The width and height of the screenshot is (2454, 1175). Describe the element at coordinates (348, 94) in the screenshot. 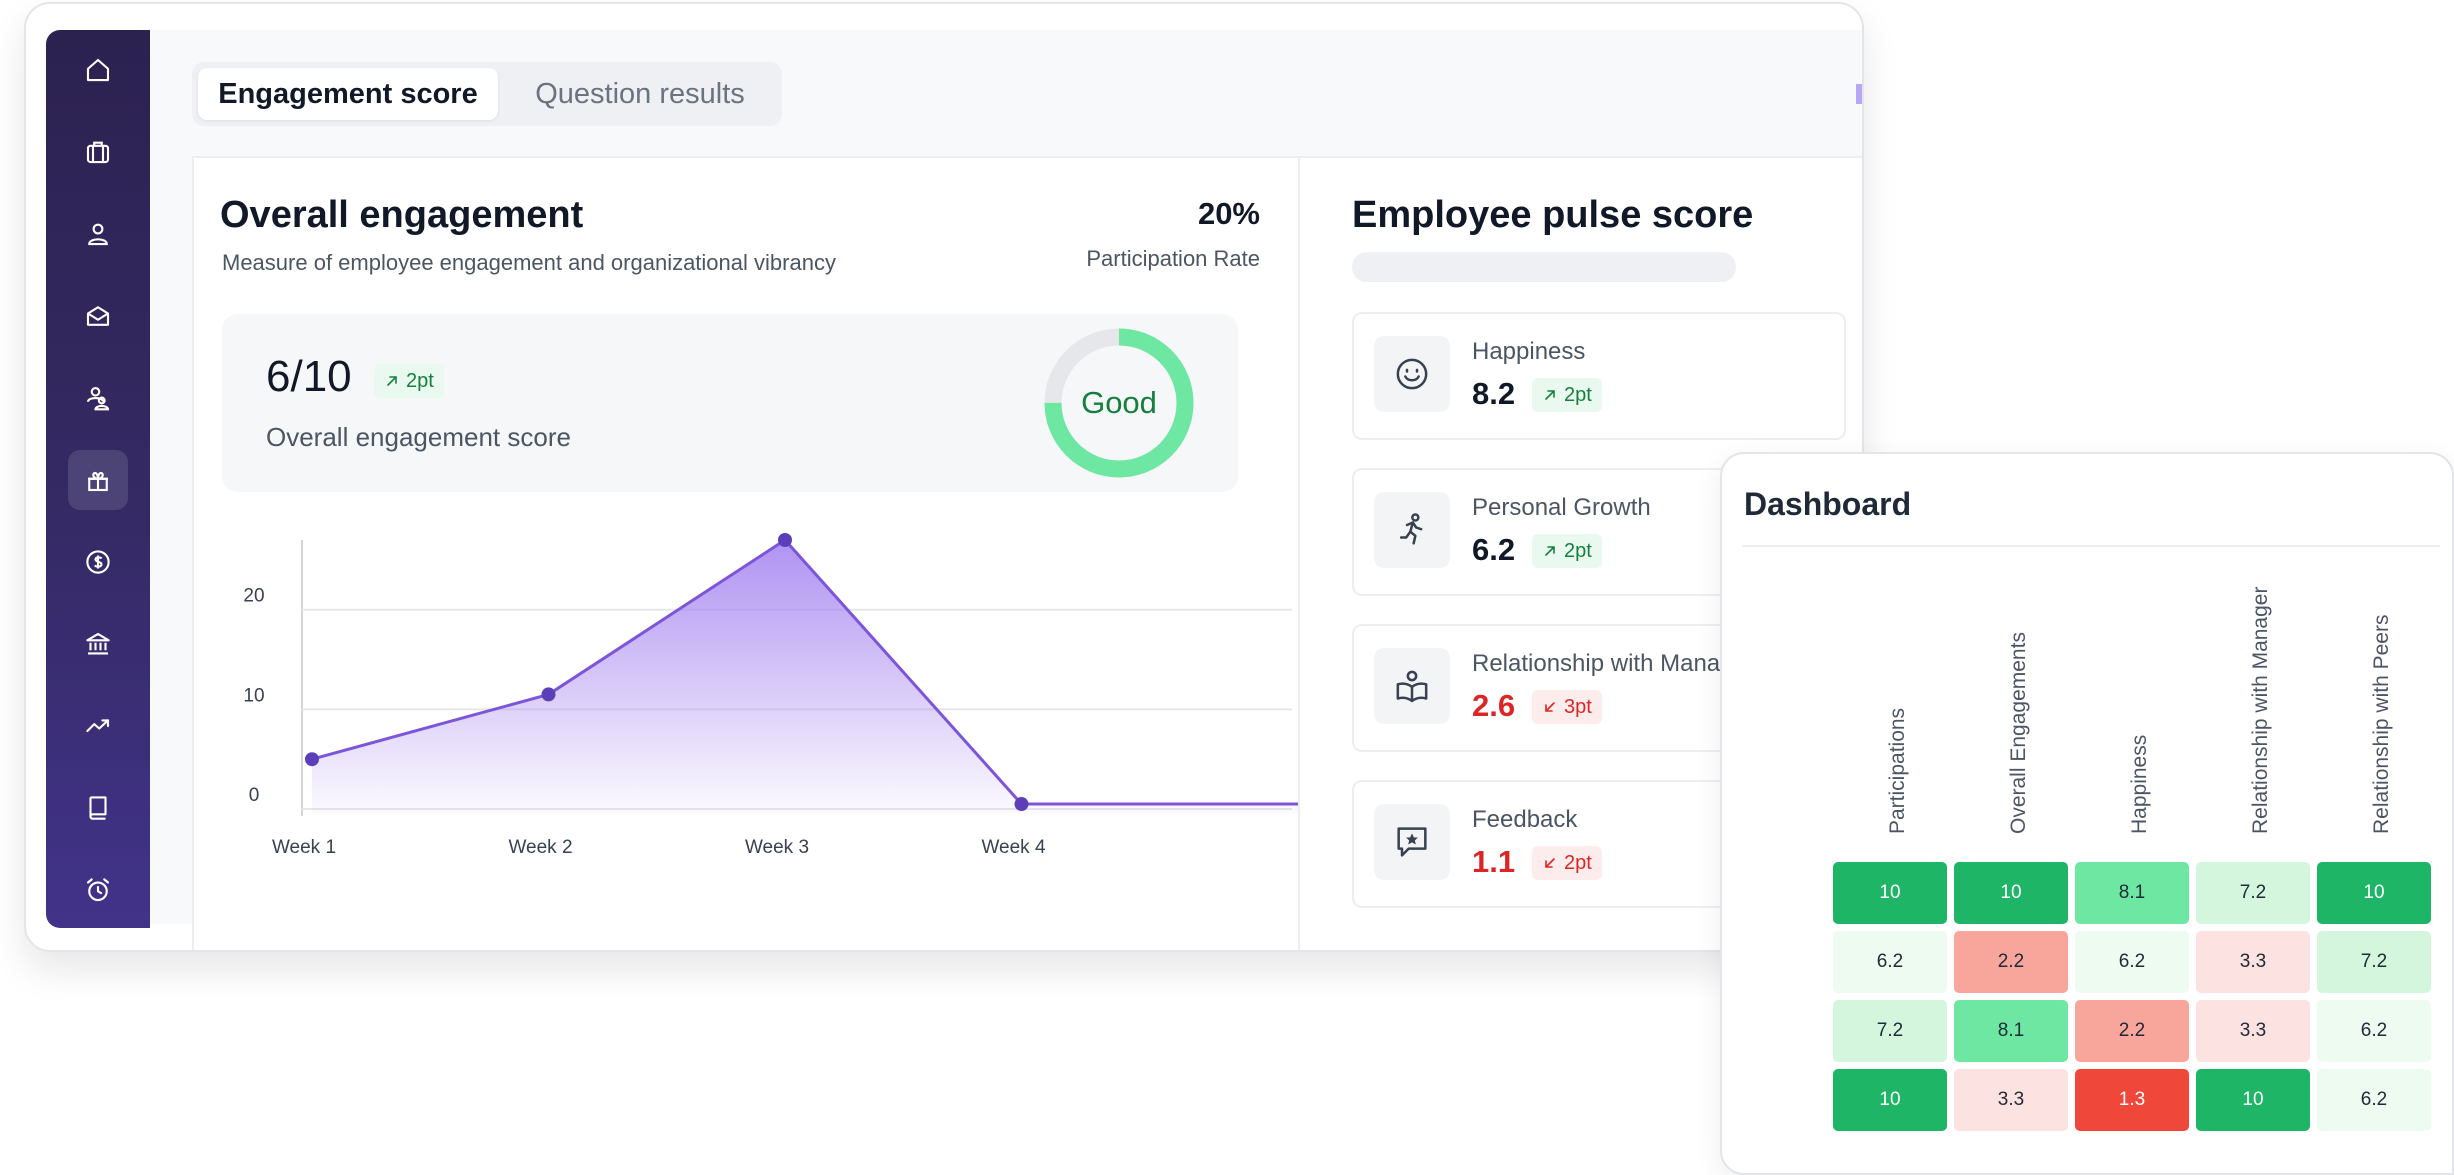

I see `tab-engagement-score: Engagement score` at that location.